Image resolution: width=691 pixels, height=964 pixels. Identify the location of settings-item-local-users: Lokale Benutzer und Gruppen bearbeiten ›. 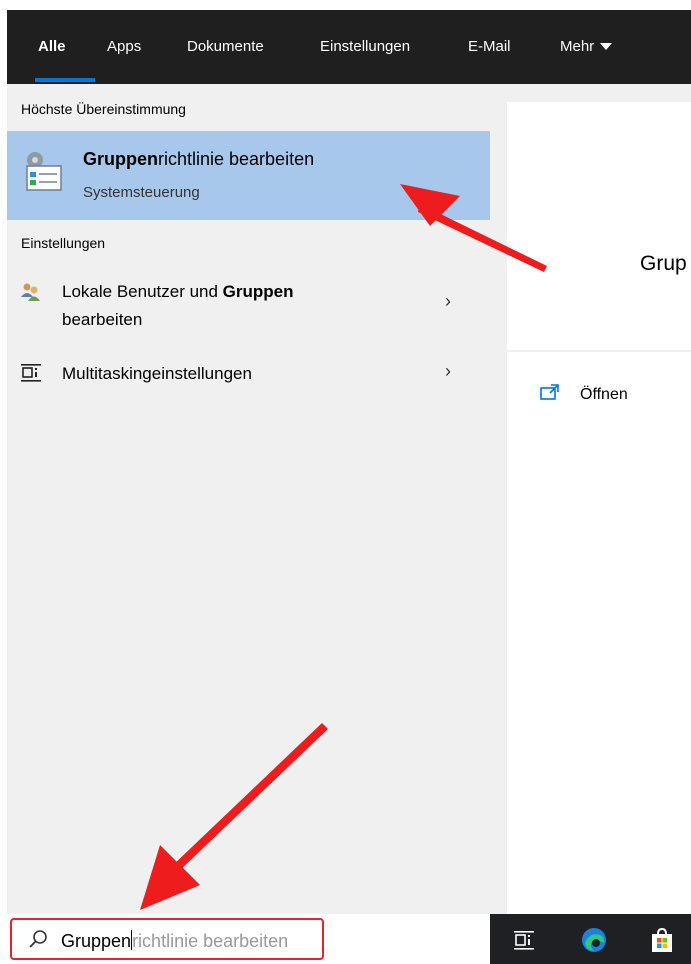
(248, 307).